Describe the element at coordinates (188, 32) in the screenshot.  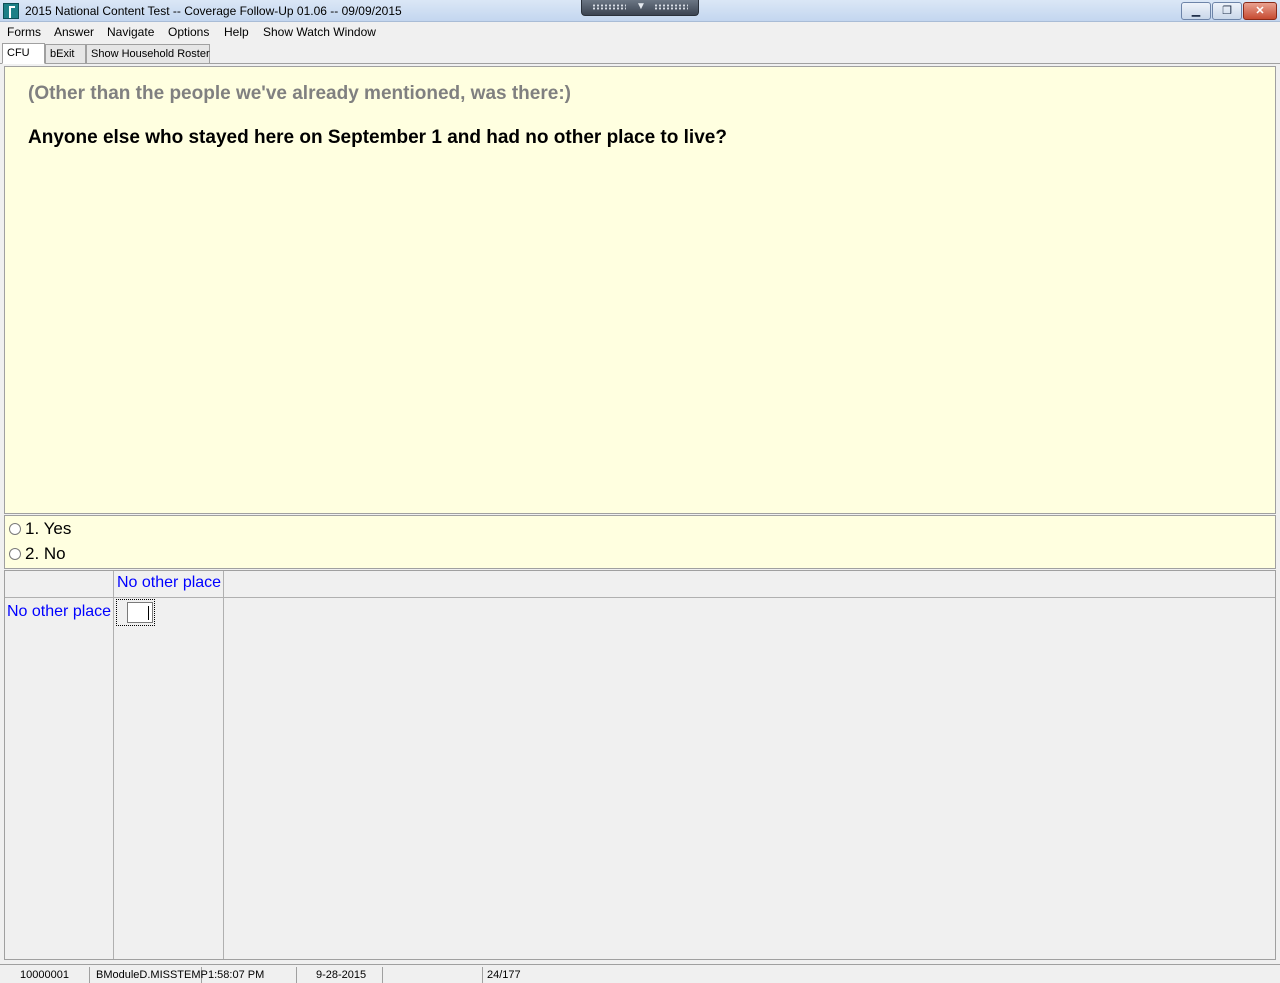
I see `menu-options: Options` at that location.